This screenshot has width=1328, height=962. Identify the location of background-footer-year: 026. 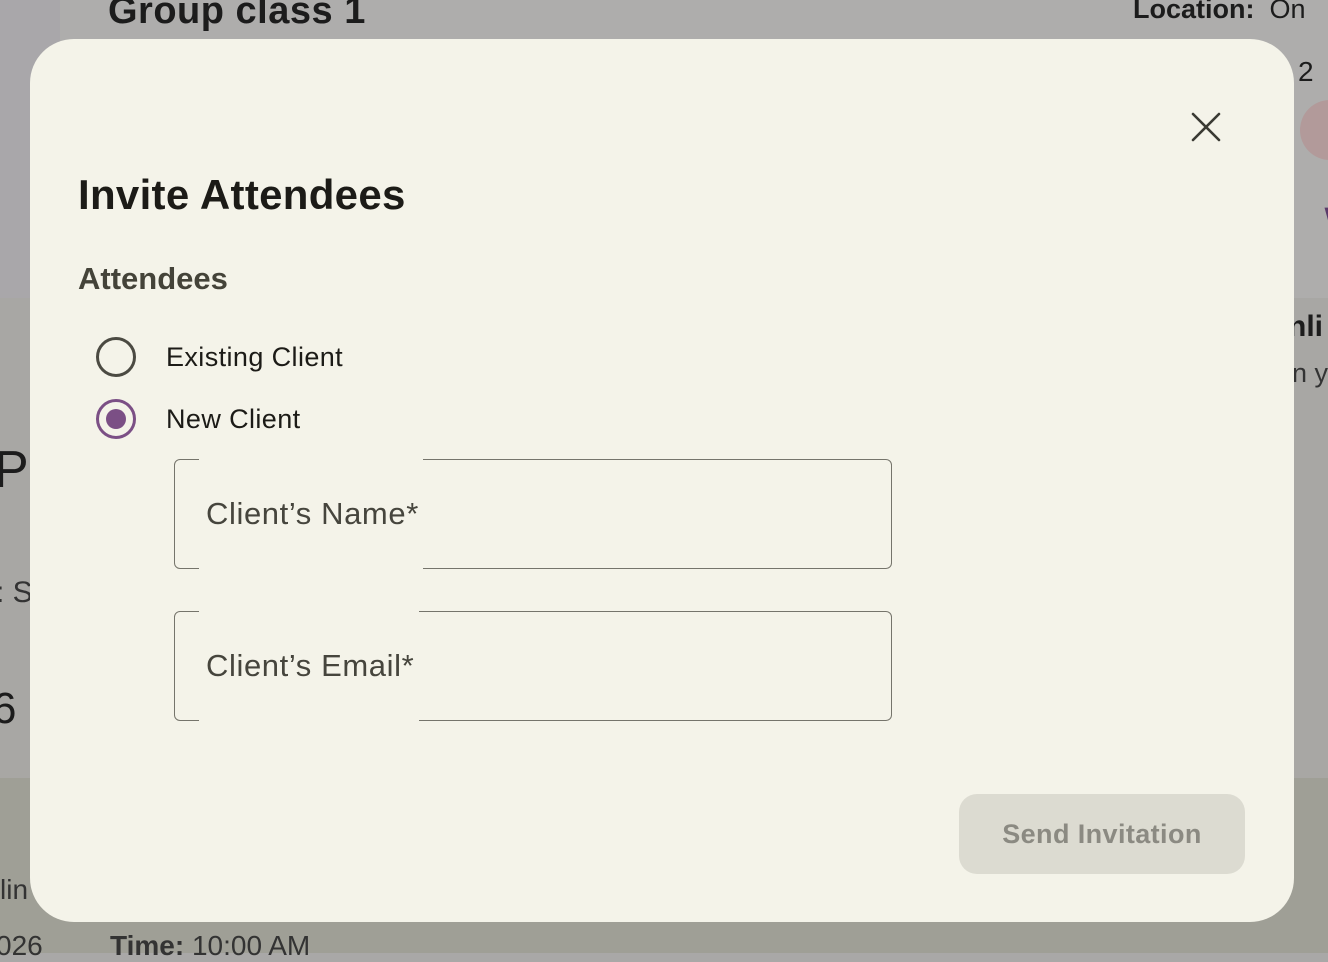
(21, 945).